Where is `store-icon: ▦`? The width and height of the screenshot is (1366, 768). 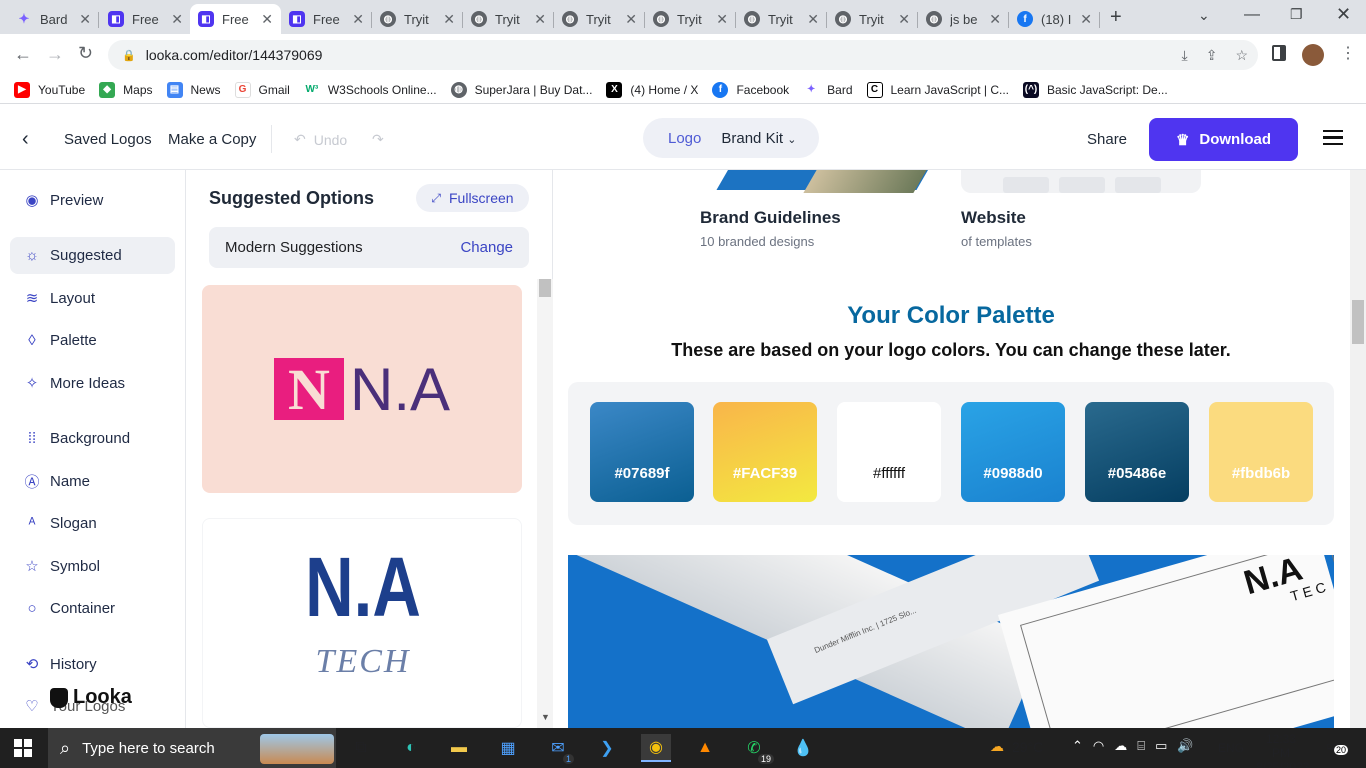
store-icon: ▦ is located at coordinates (508, 748).